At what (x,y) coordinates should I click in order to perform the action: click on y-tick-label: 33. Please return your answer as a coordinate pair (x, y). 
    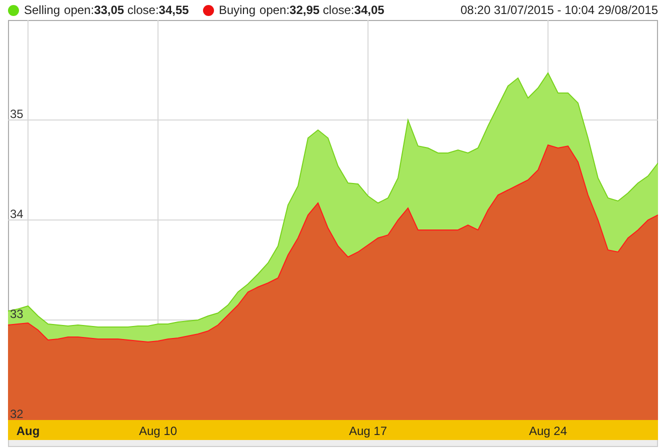
    Looking at the image, I should click on (17, 314).